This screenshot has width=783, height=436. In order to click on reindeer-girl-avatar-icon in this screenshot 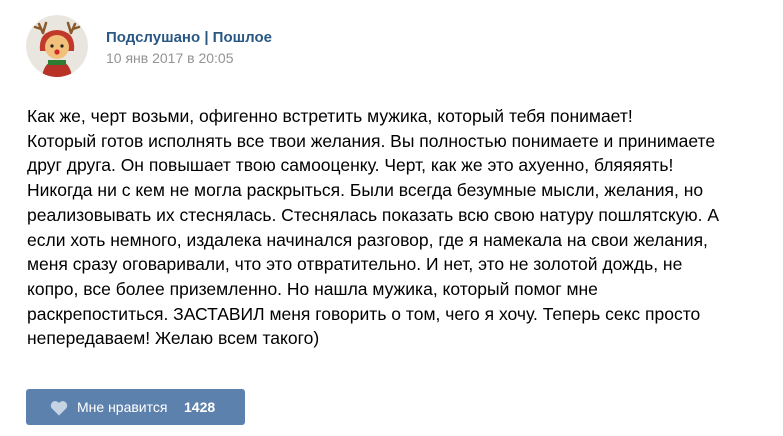, I will do `click(57, 46)`.